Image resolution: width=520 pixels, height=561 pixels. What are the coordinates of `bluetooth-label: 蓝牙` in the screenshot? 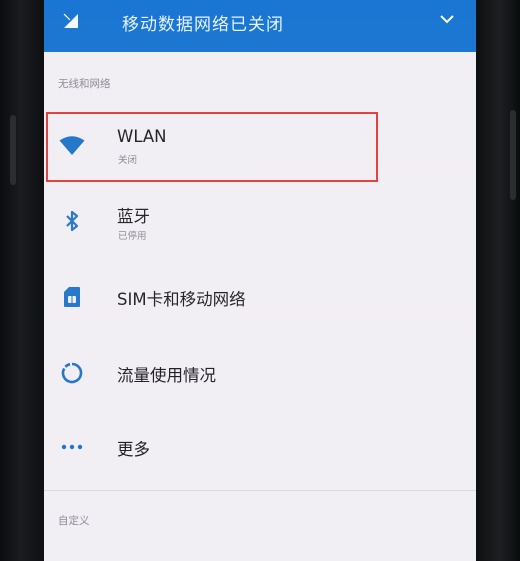 It's located at (133, 216).